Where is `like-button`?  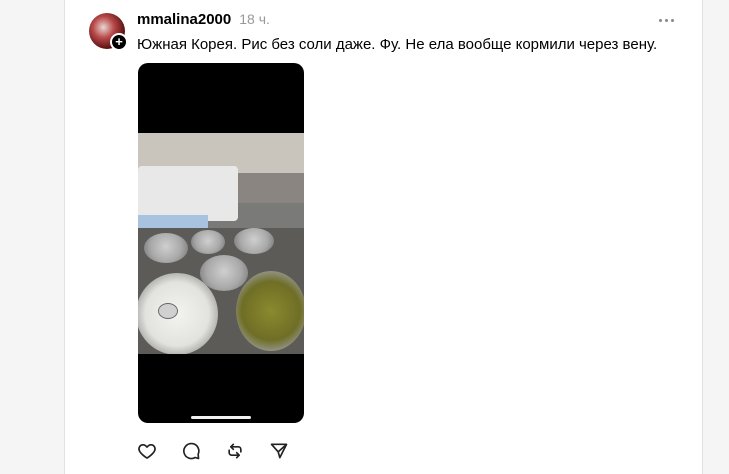 like-button is located at coordinates (147, 451).